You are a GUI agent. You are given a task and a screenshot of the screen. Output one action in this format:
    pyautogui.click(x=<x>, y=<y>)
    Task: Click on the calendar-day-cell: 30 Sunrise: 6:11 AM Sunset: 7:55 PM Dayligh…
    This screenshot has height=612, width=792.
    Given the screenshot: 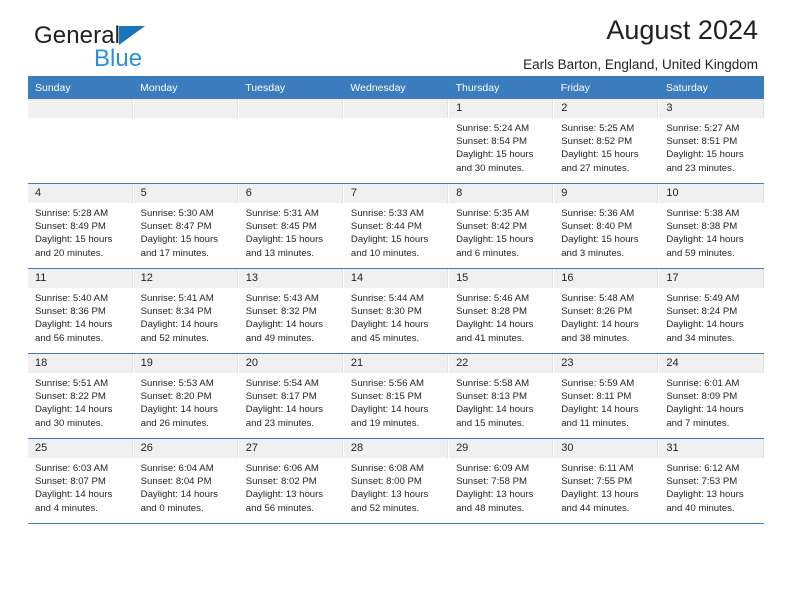 What is the action you would take?
    pyautogui.click(x=606, y=481)
    